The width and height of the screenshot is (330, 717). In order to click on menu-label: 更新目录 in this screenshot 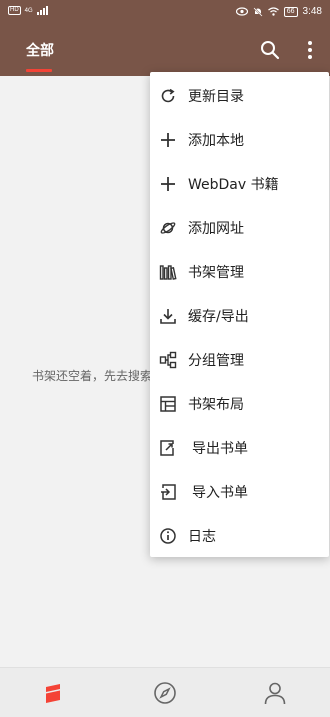, I will do `click(216, 97)`.